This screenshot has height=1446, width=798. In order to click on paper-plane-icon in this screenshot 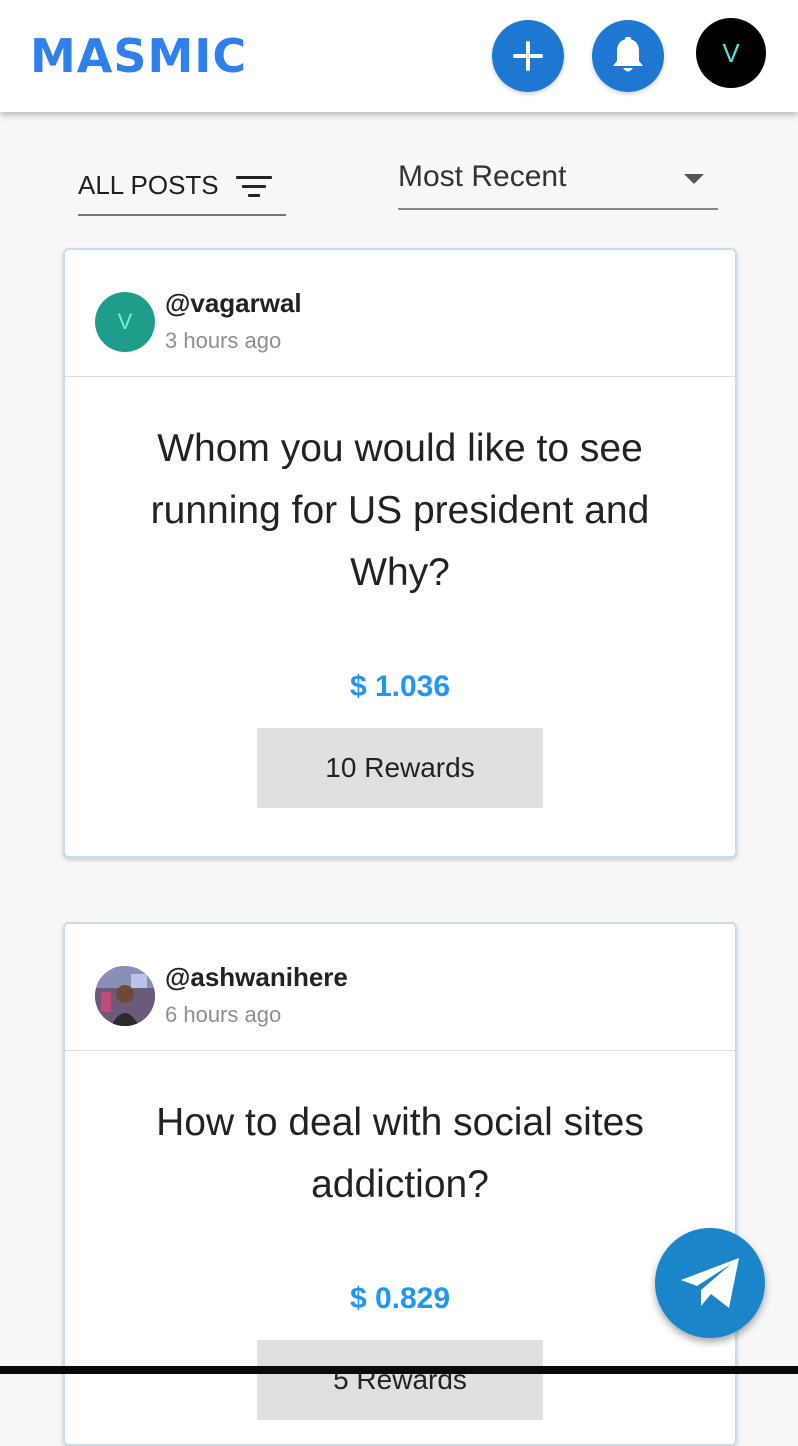, I will do `click(710, 1283)`.